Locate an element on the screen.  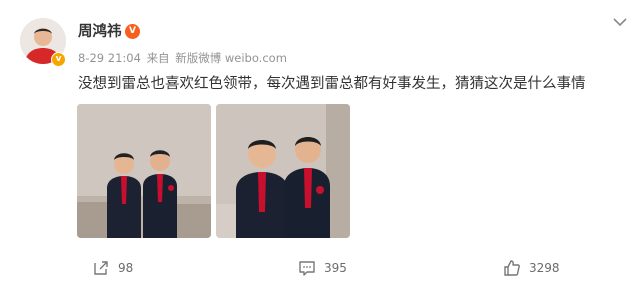
post-meta: 8-29 21:04 来自 新版微博 weibo.com is located at coordinates (183, 58).